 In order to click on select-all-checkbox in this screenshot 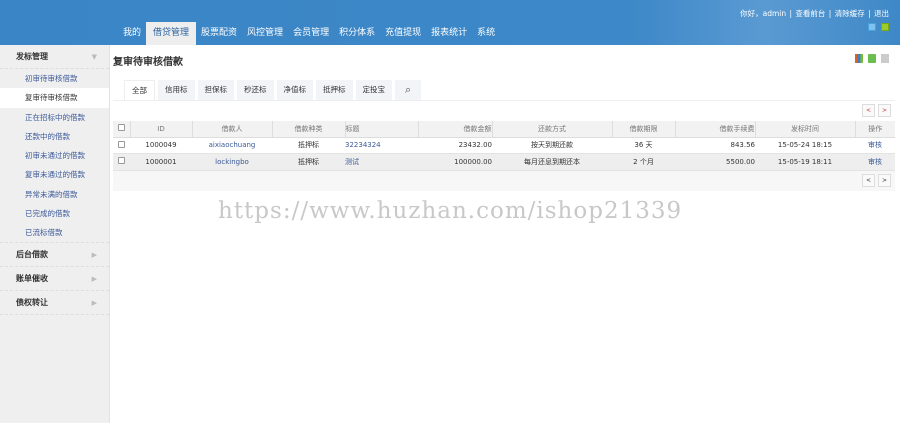, I will do `click(121, 128)`.